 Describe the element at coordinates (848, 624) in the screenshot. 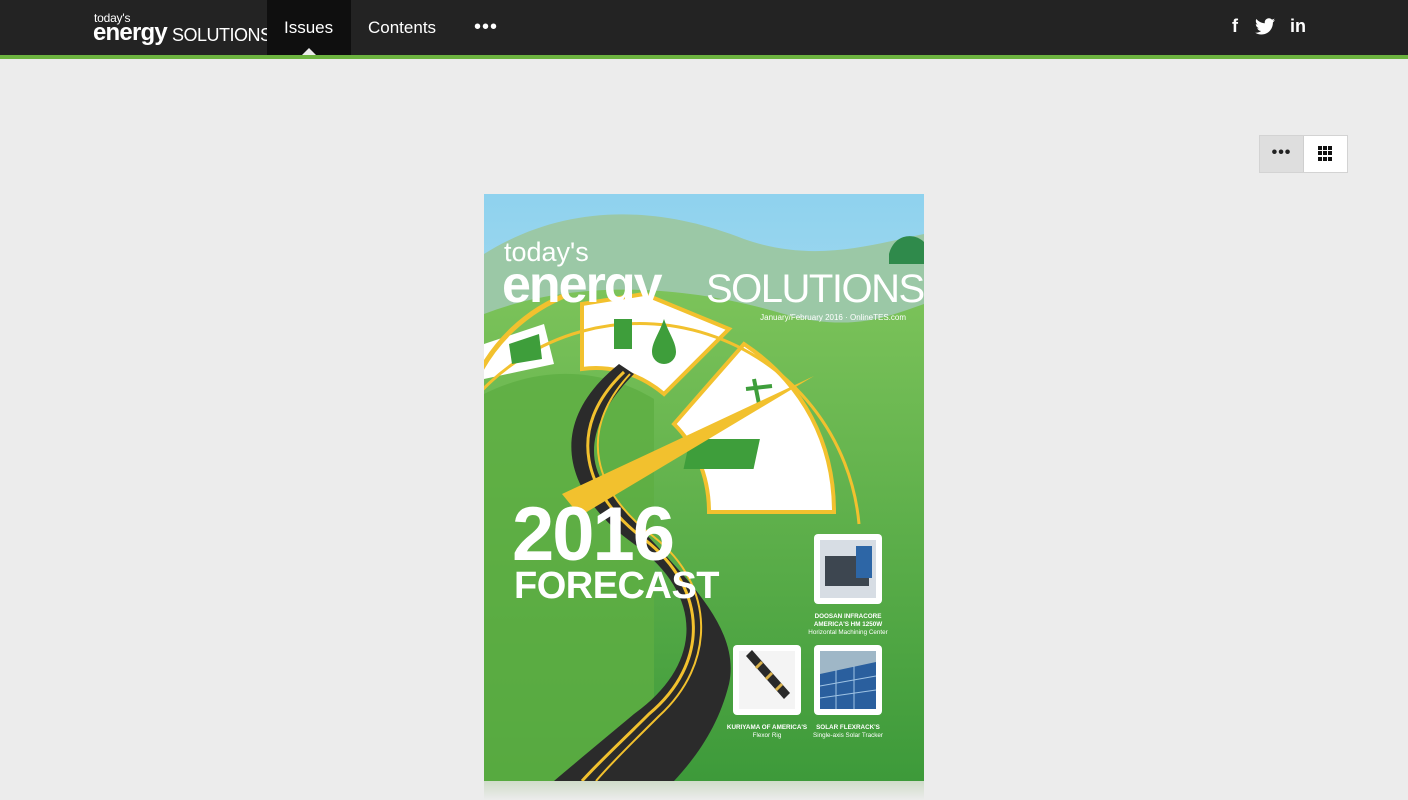

I see `cover-caption-doosan-2: AMERICA'S HM 1250W` at that location.